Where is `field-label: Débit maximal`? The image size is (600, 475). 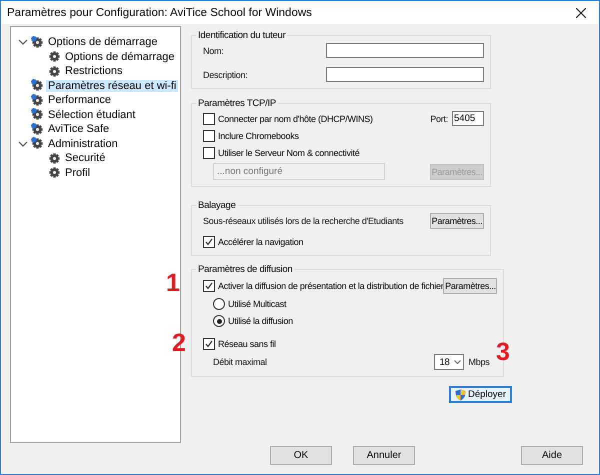 field-label: Débit maximal is located at coordinates (240, 362).